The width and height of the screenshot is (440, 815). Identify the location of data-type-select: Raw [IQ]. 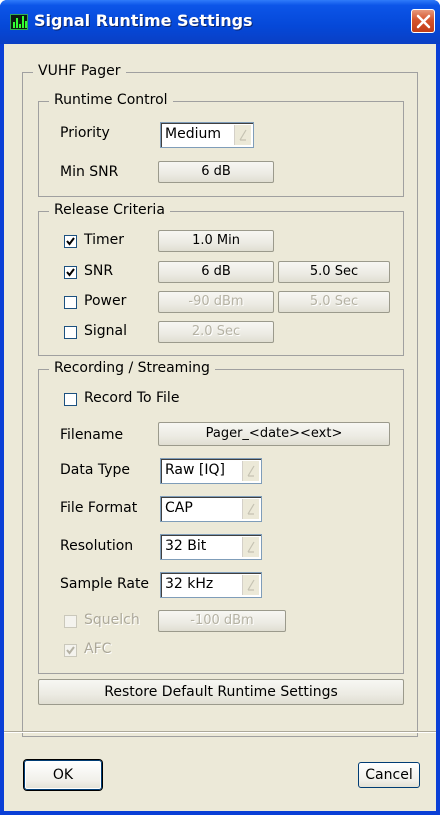
(211, 471).